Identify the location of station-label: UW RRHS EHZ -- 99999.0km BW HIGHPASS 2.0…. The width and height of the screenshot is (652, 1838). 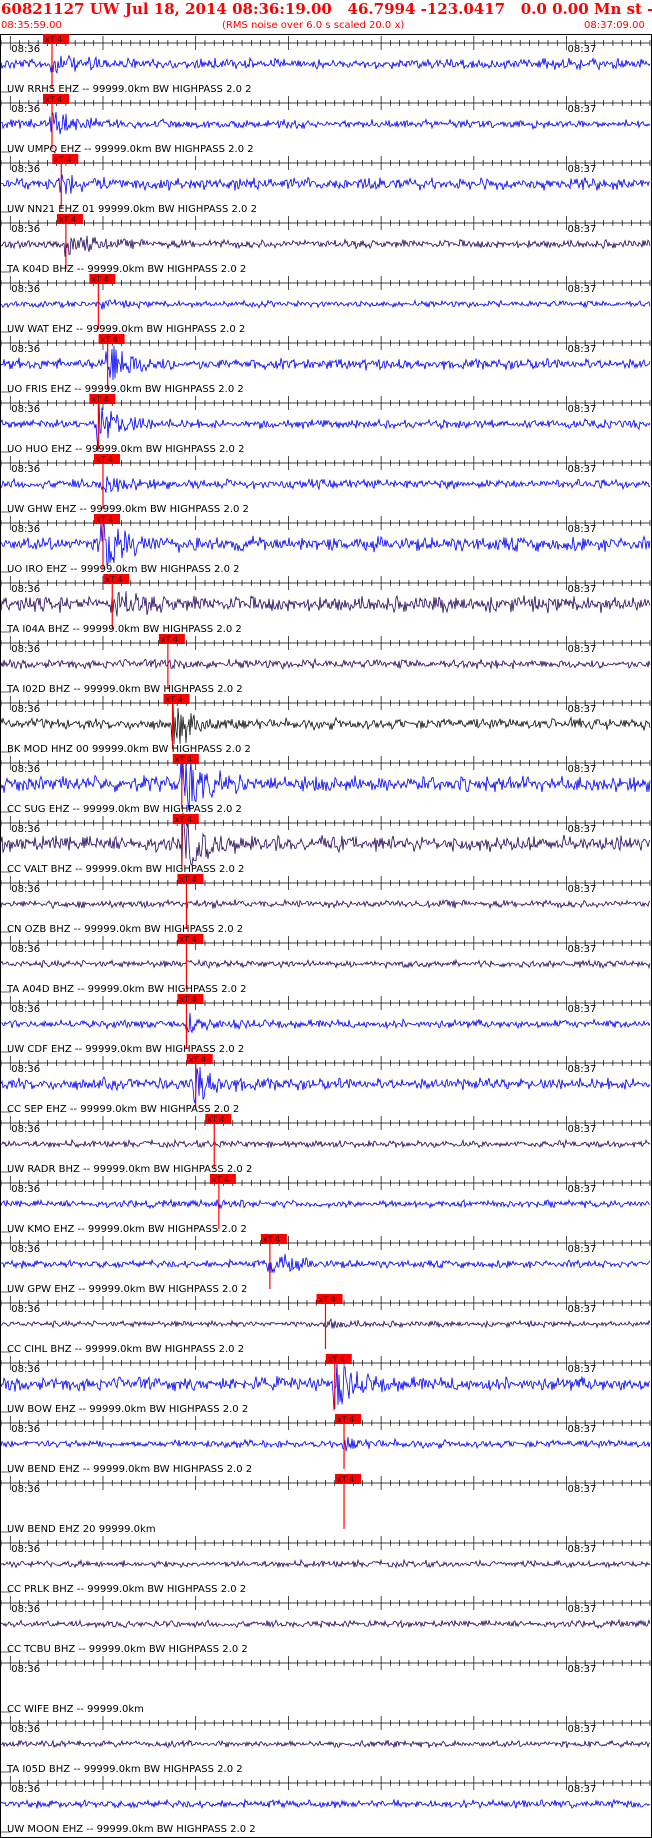
(129, 89).